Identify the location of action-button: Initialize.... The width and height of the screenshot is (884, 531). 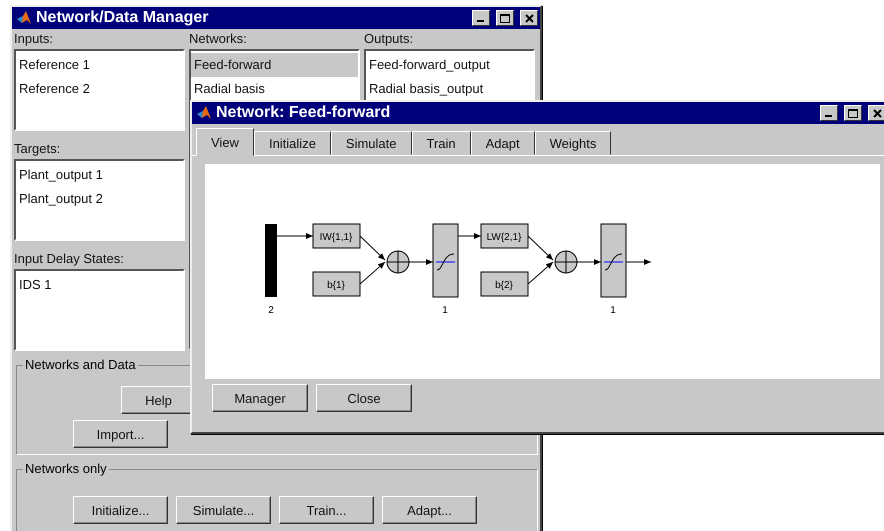
(120, 510).